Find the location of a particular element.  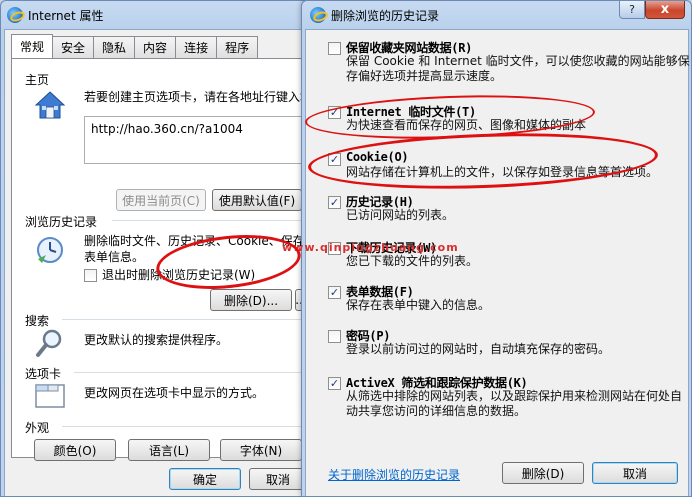

delete-option-title: Cookie(O) is located at coordinates (377, 157).